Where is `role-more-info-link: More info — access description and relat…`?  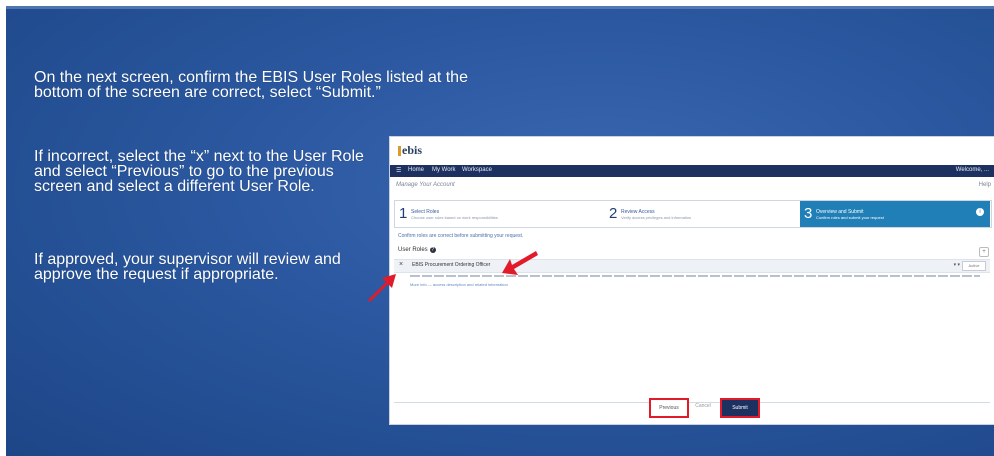 role-more-info-link: More info — access description and relat… is located at coordinates (485, 284).